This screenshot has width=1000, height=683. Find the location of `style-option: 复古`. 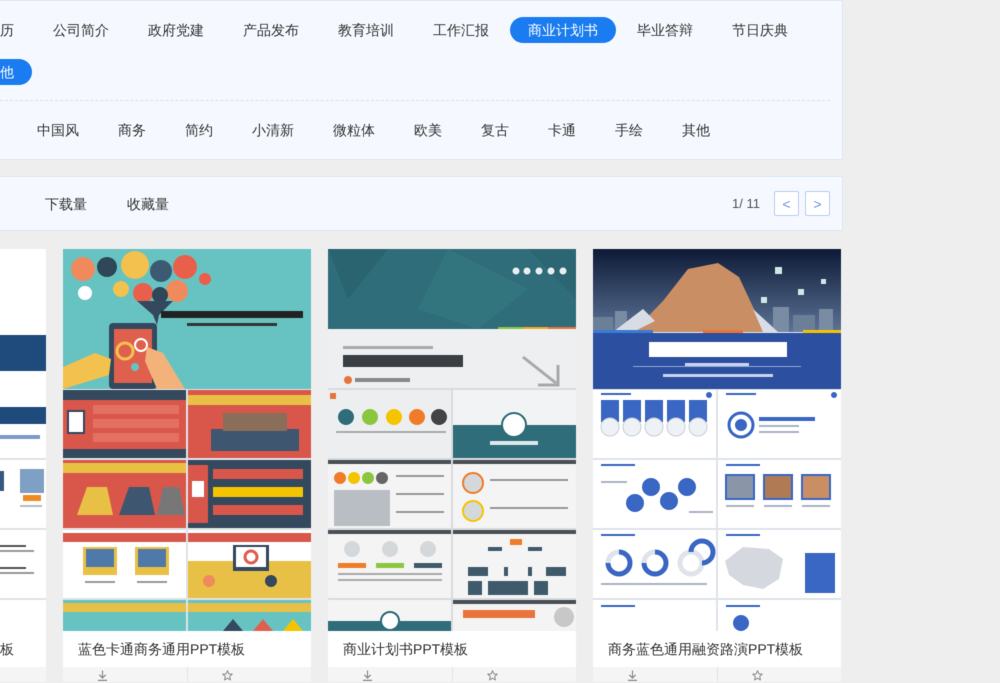

style-option: 复古 is located at coordinates (495, 130).